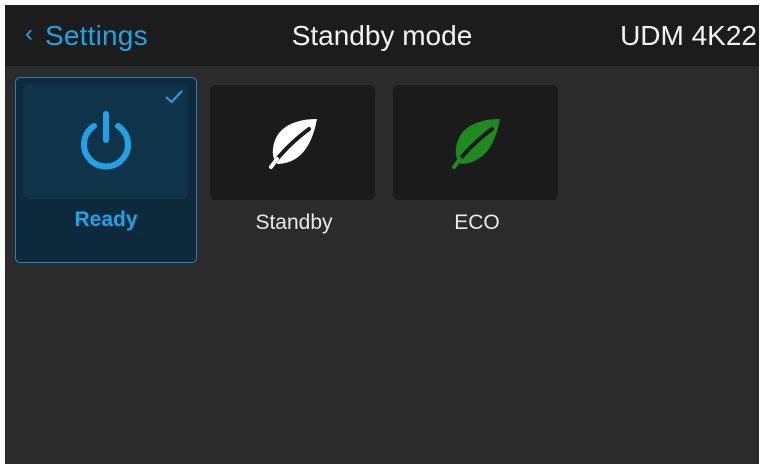  What do you see at coordinates (106, 219) in the screenshot?
I see `mode-label-ready: Ready` at bounding box center [106, 219].